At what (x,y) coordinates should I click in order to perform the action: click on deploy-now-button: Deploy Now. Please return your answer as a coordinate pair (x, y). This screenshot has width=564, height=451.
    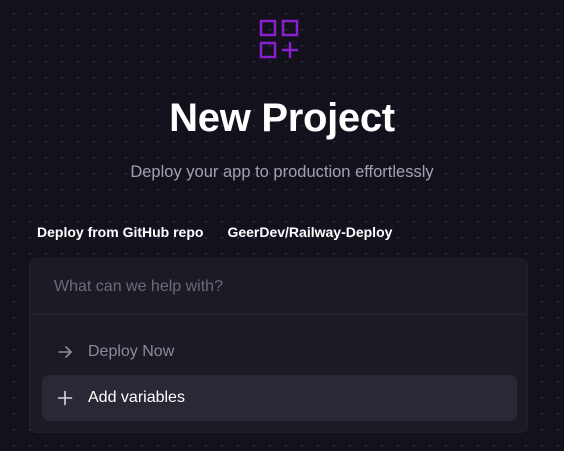
    Looking at the image, I should click on (279, 352).